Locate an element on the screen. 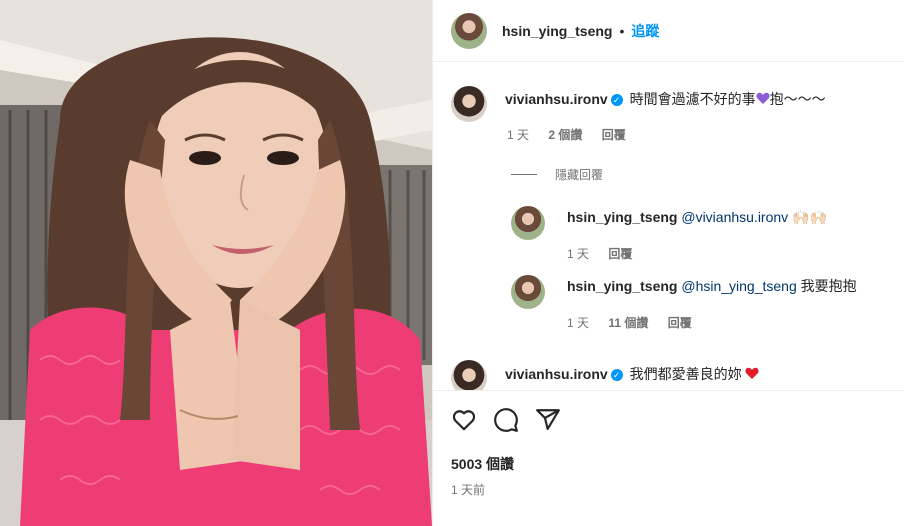 Image resolution: width=904 pixels, height=526 pixels. reply-item: hsin_ying_tseng @vivianhsu.ironv 🙌🏻🙌🏻 is located at coordinates (669, 223).